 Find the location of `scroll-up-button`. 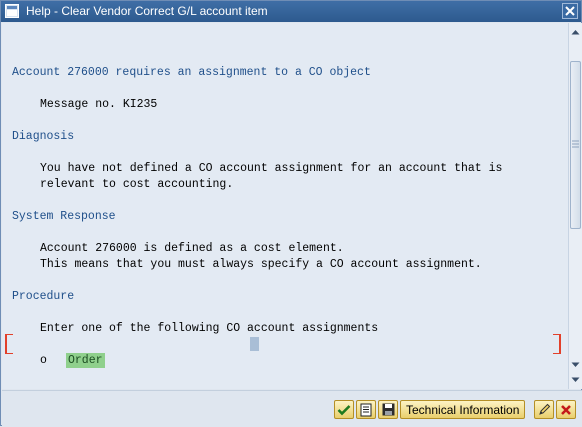

scroll-up-button is located at coordinates (575, 32).